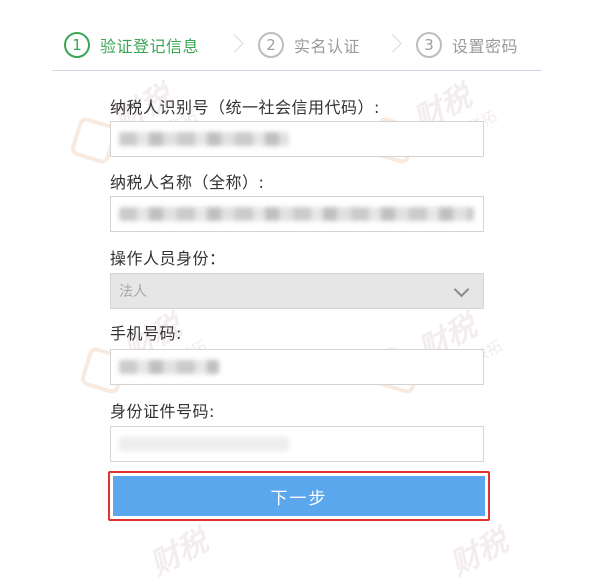 This screenshot has width=600, height=587. I want to click on next-button: 下一步, so click(299, 496).